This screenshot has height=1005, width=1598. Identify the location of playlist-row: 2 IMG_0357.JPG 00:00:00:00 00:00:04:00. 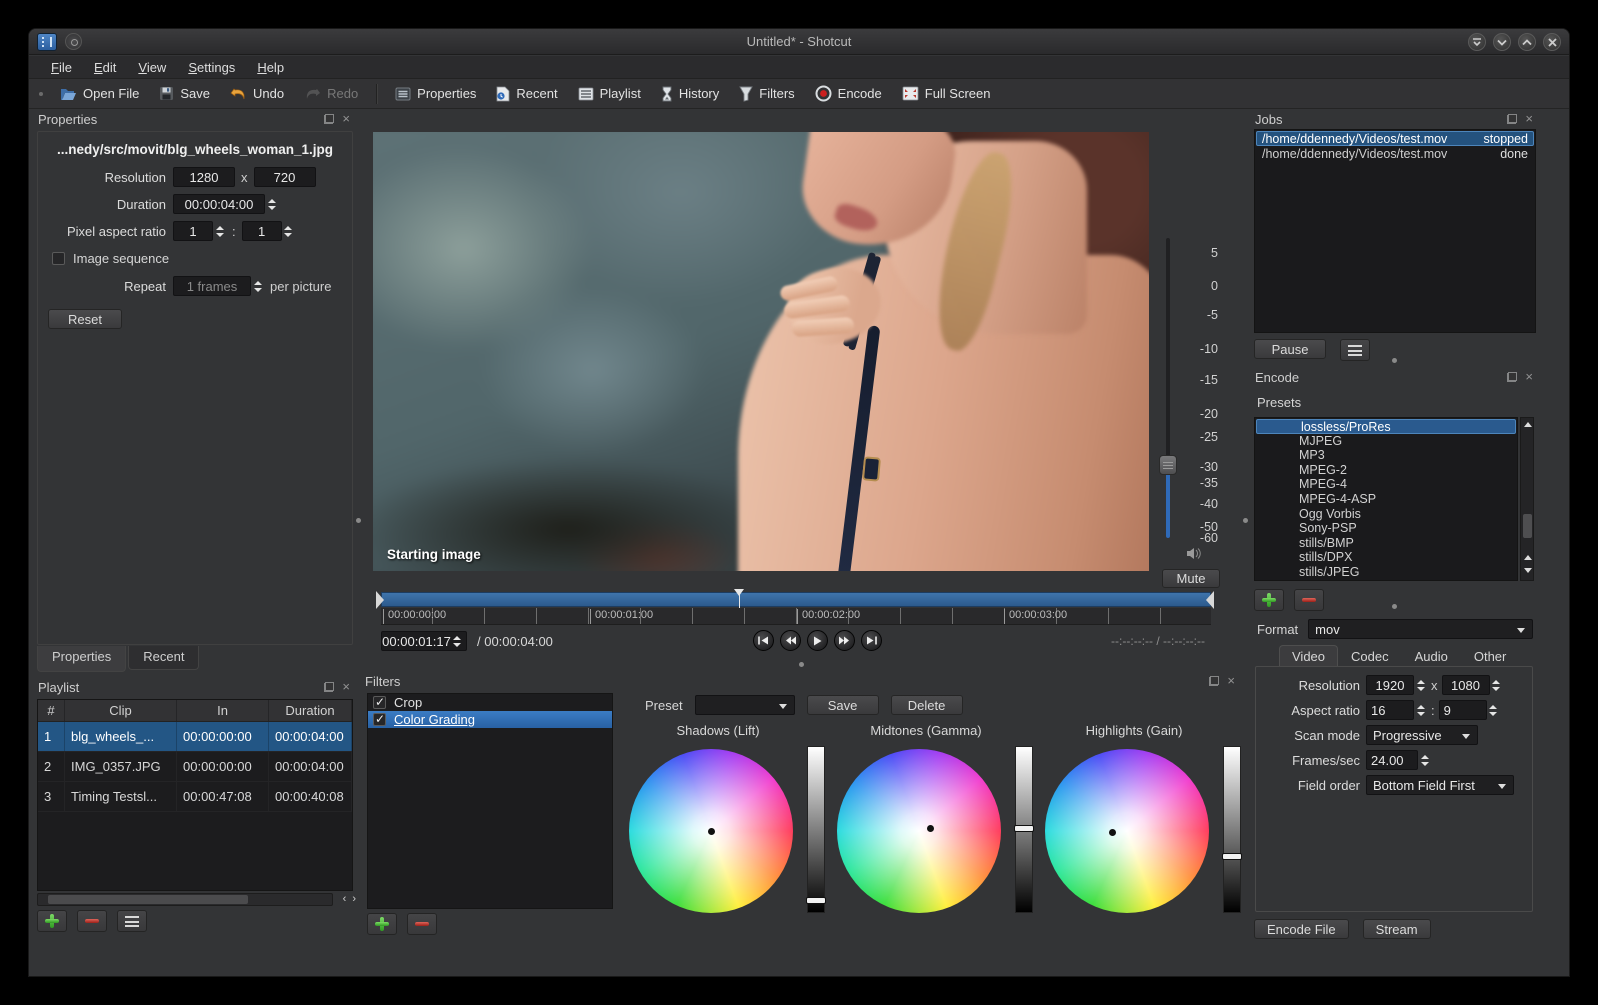
(195, 767).